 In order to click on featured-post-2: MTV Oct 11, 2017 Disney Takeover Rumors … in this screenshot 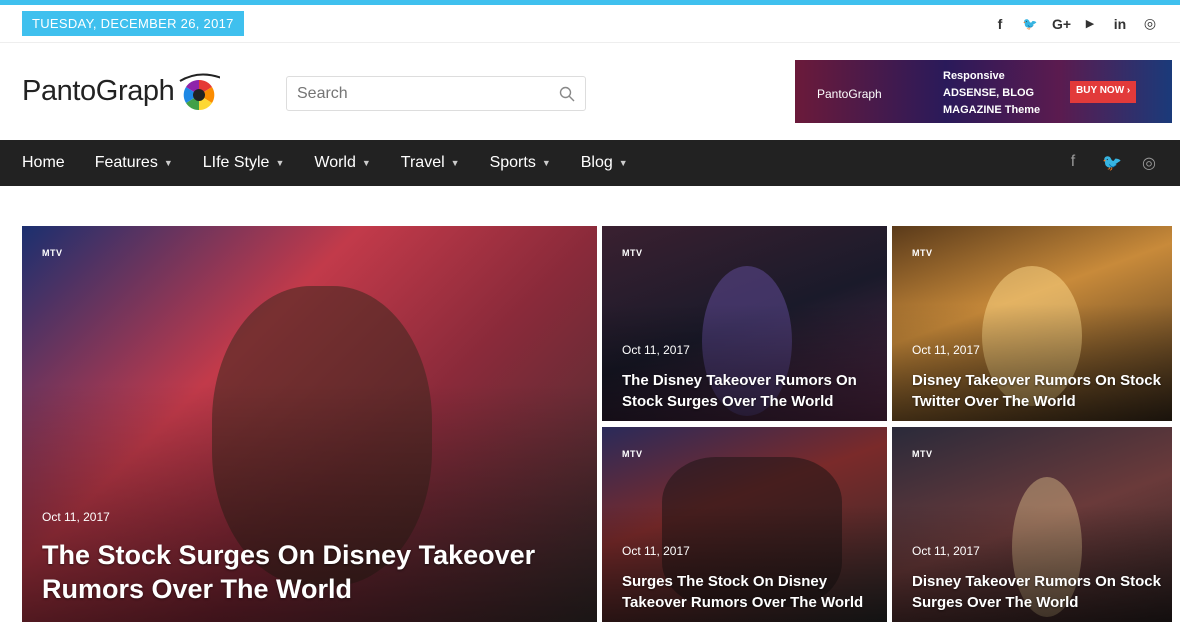, I will do `click(1032, 323)`.